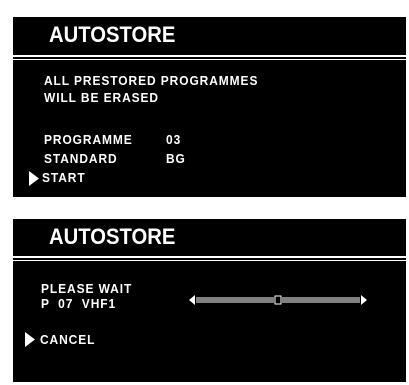 This screenshot has width=409, height=385. What do you see at coordinates (81, 158) in the screenshot?
I see `standard-label: STANDARD` at bounding box center [81, 158].